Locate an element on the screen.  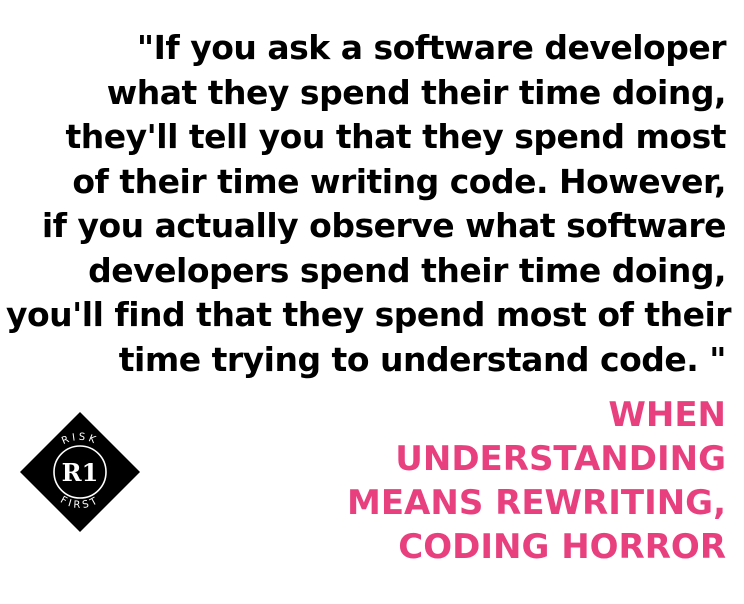
quote-line: they'll tell you that they spend most is located at coordinates (396, 136).